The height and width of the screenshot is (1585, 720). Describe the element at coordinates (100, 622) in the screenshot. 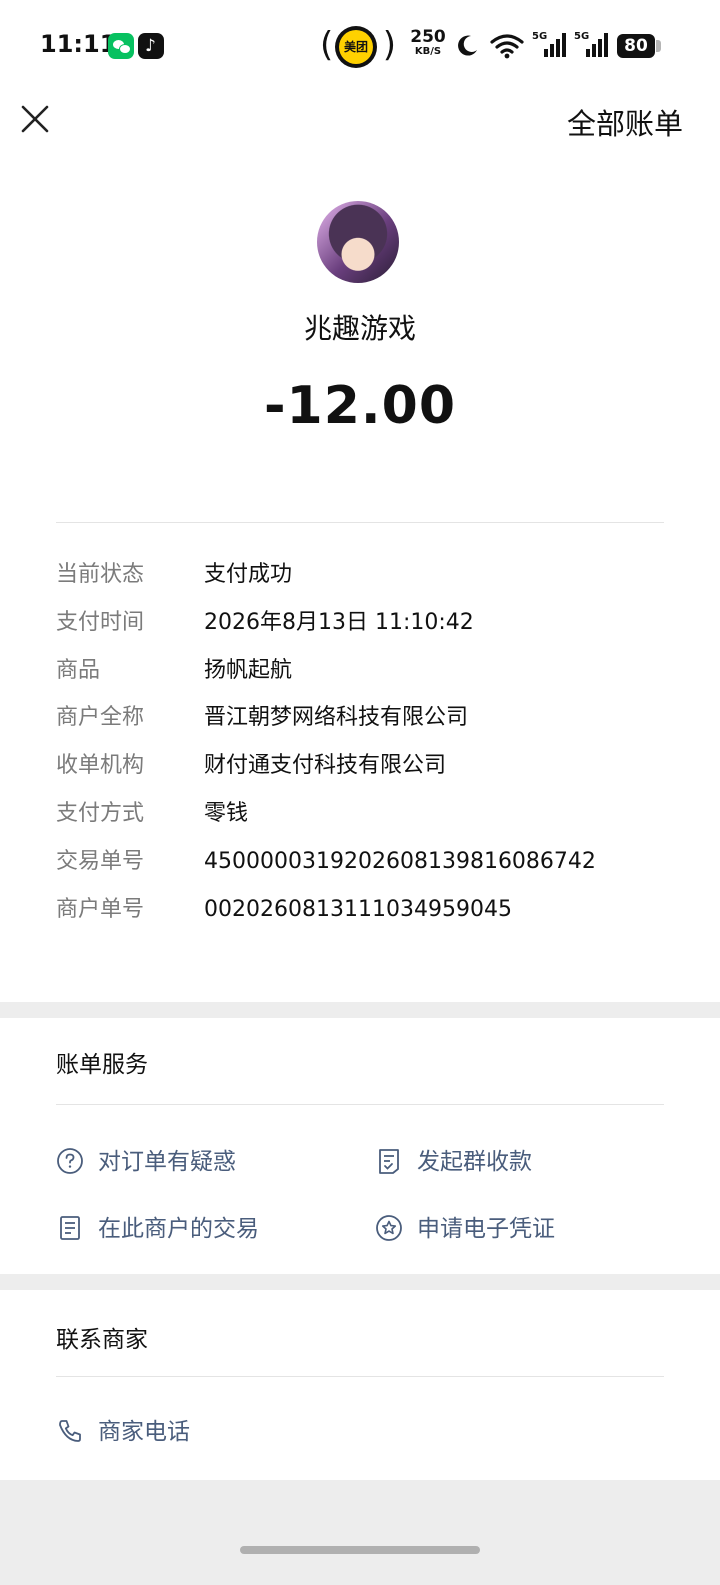

I see `detail-label: 支付时间` at that location.